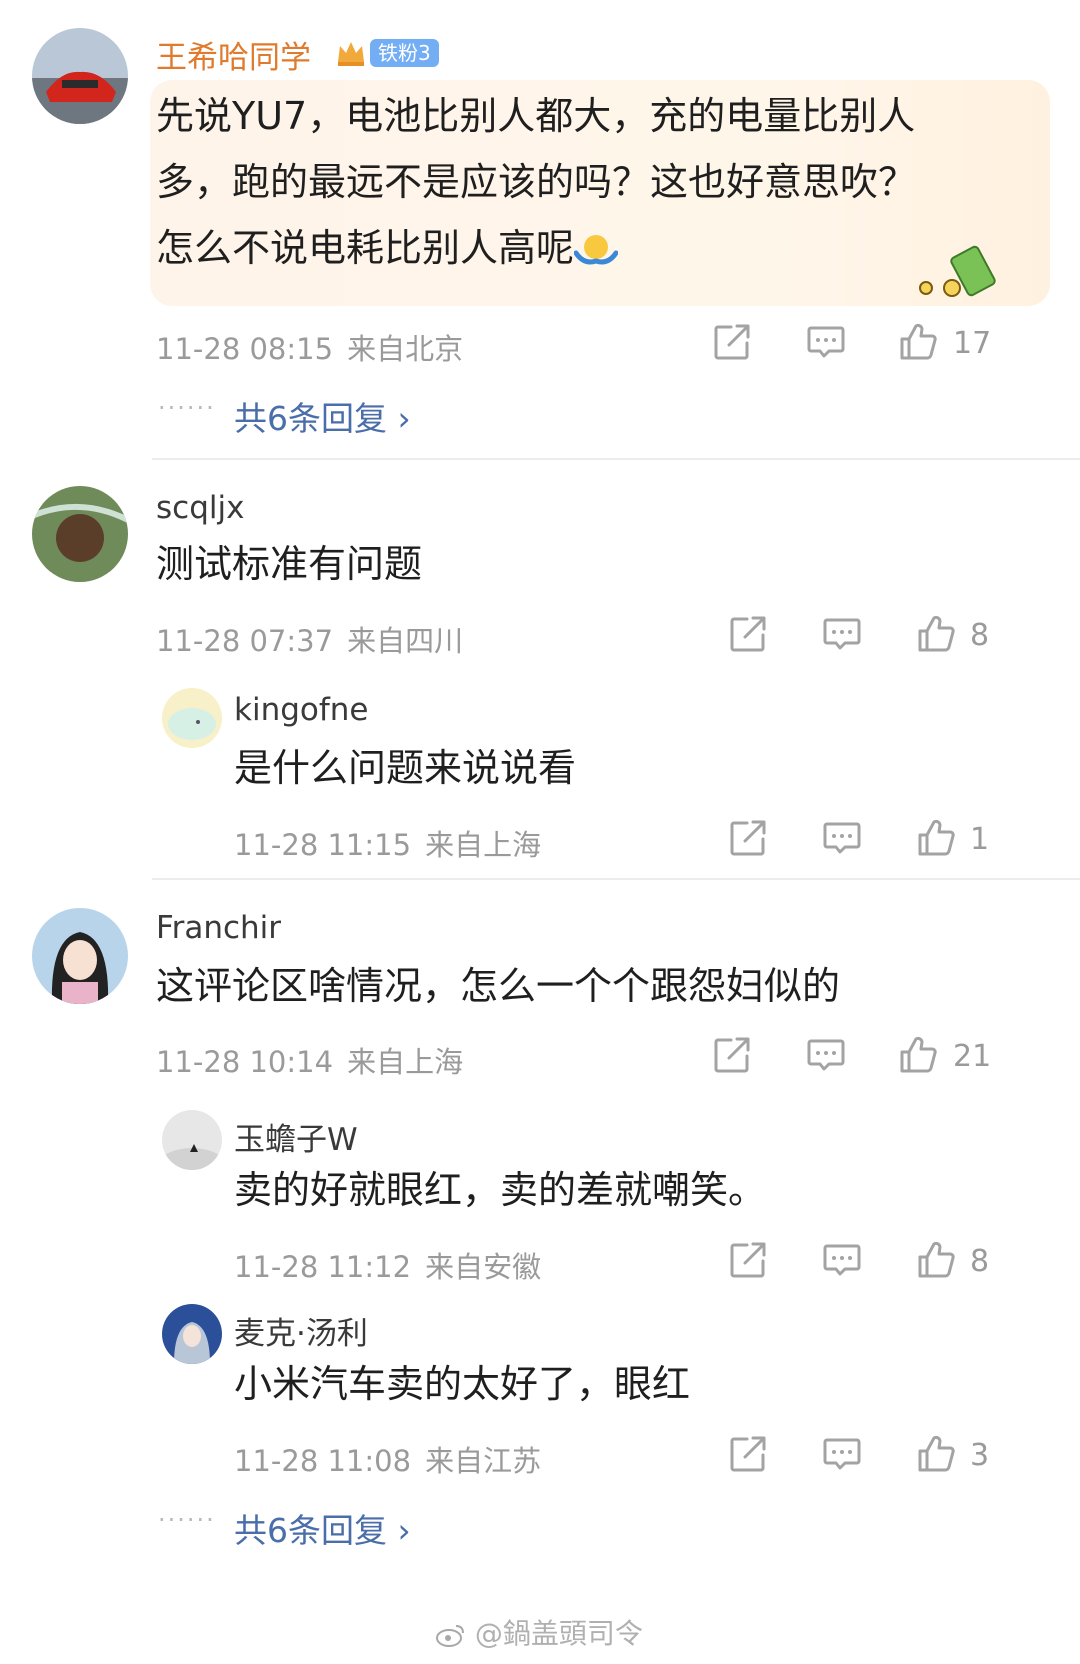 Image resolution: width=1080 pixels, height=1664 pixels. Describe the element at coordinates (233, 54) in the screenshot. I see `username: 王希哈同学` at that location.